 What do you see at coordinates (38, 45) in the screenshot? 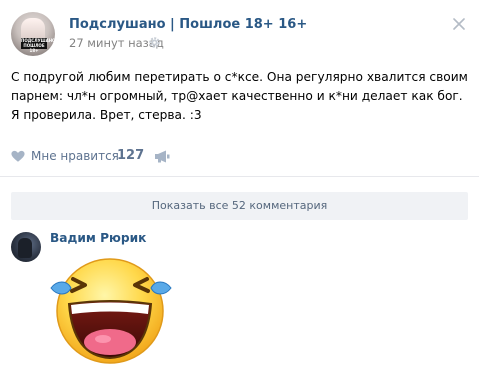
I see `avatar-badge-text: ПОДСЛУШАНО ПОШЛОЕ 18+` at bounding box center [38, 45].